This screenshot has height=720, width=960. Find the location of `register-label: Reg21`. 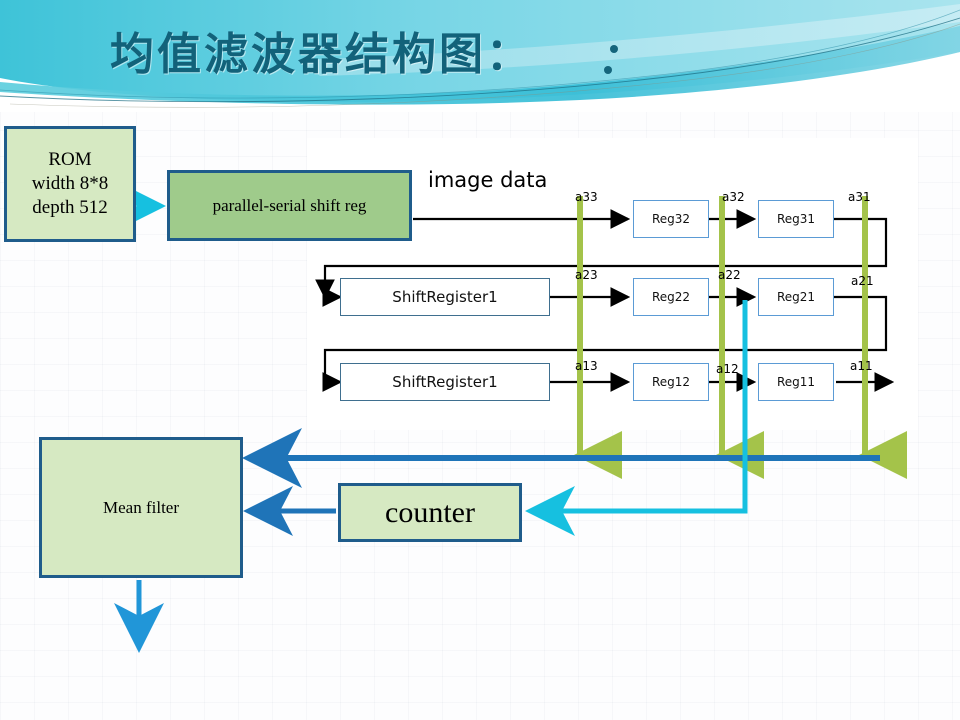

register-label: Reg21 is located at coordinates (796, 297).